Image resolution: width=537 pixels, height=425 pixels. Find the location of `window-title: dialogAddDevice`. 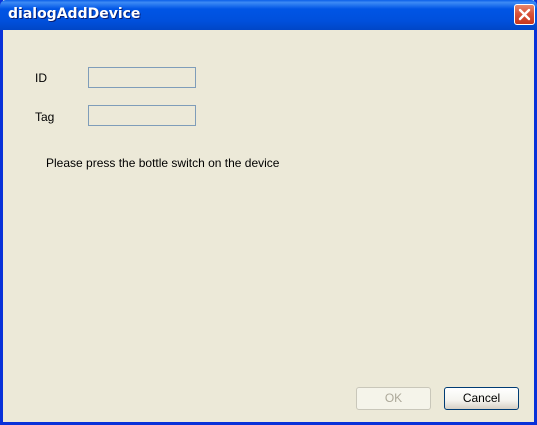

window-title: dialogAddDevice is located at coordinates (74, 14).